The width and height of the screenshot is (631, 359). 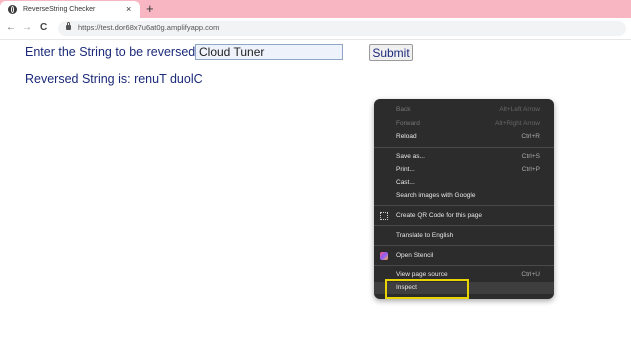 What do you see at coordinates (391, 52) in the screenshot?
I see `submit-button: Submit` at bounding box center [391, 52].